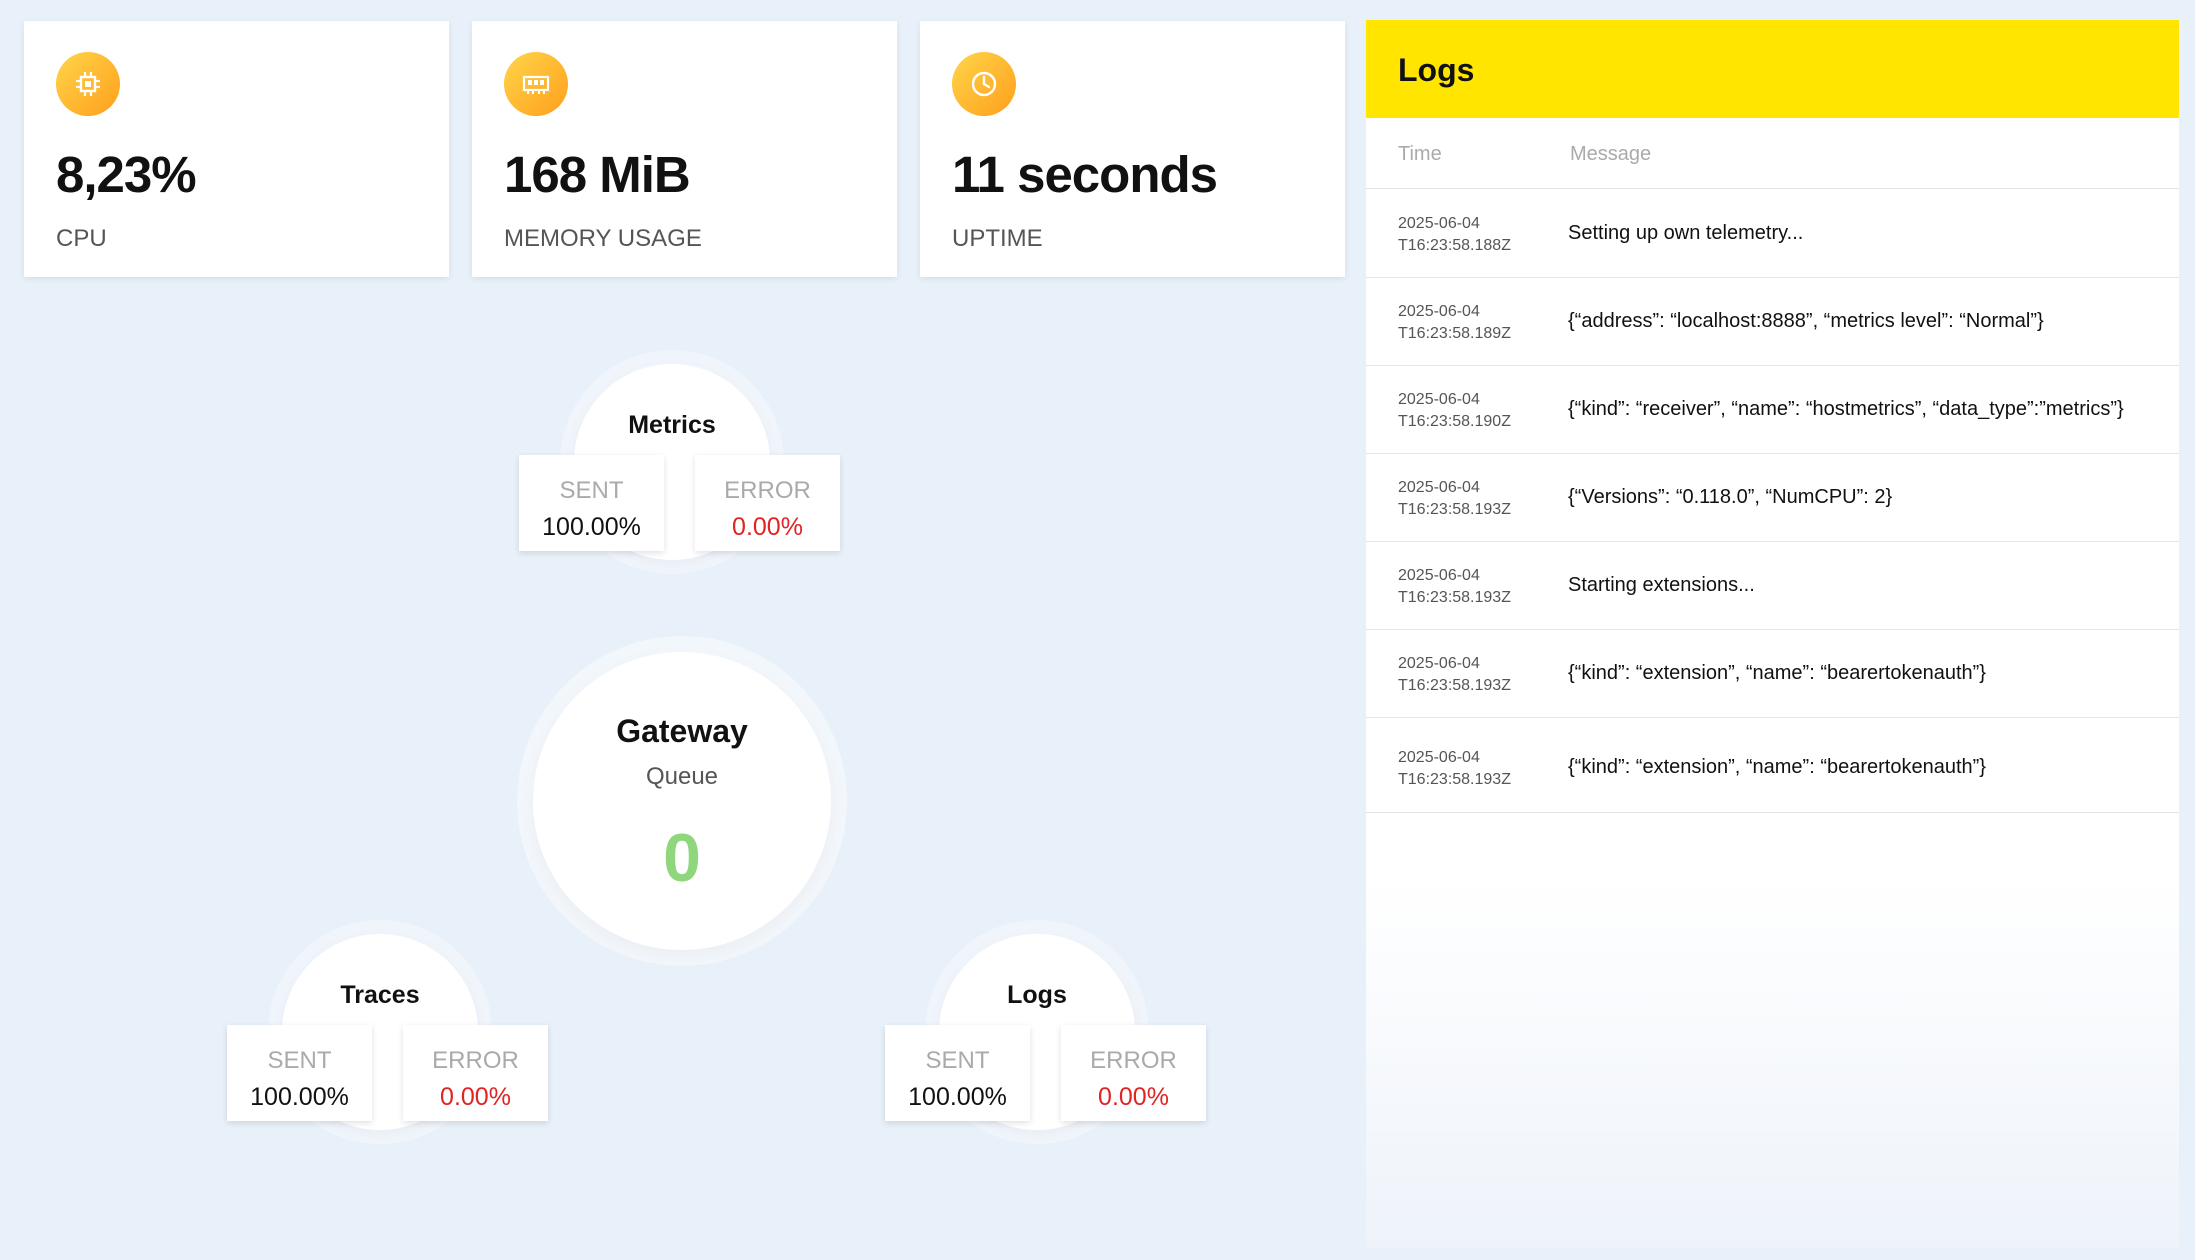  I want to click on log-timestamp: 2025-06-04 T16:23:58.188Z, so click(1478, 235).